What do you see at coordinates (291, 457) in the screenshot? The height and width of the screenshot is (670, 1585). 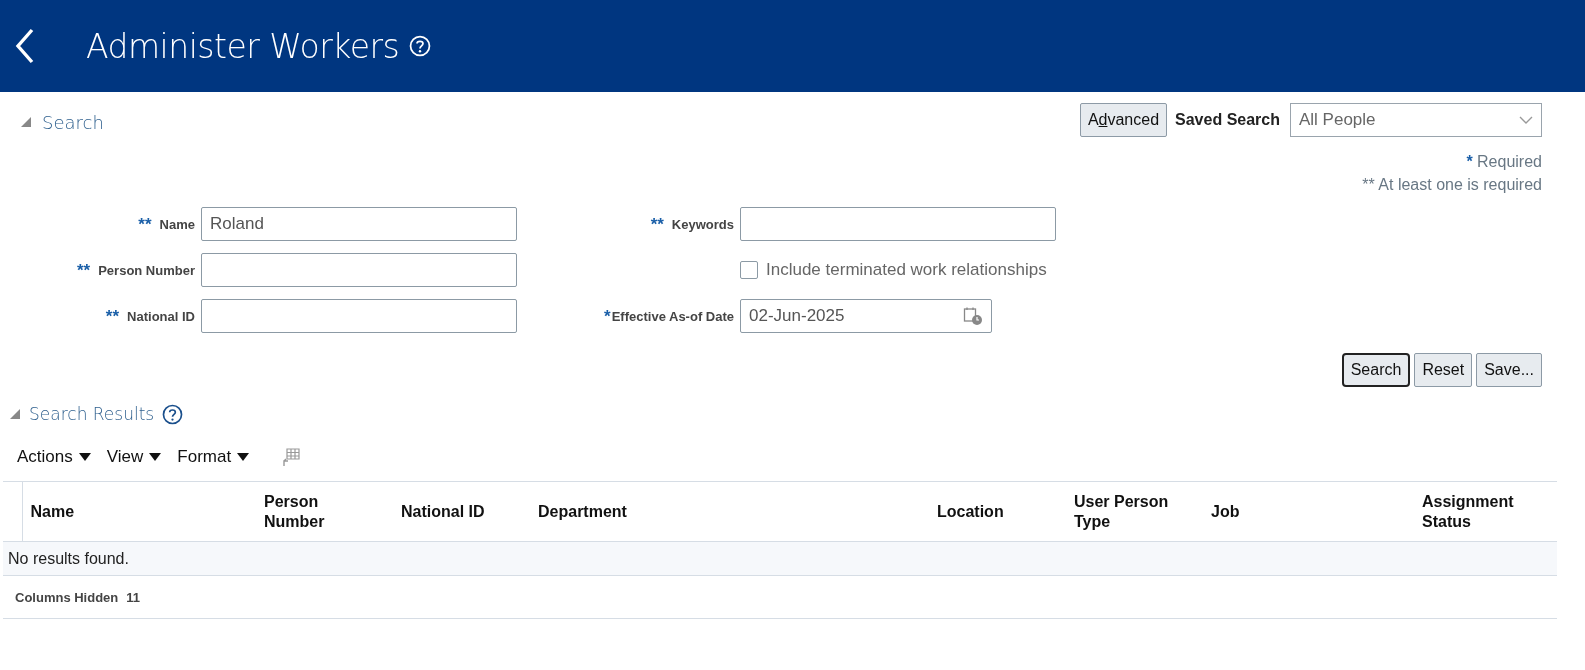 I see `detach-table-icon` at bounding box center [291, 457].